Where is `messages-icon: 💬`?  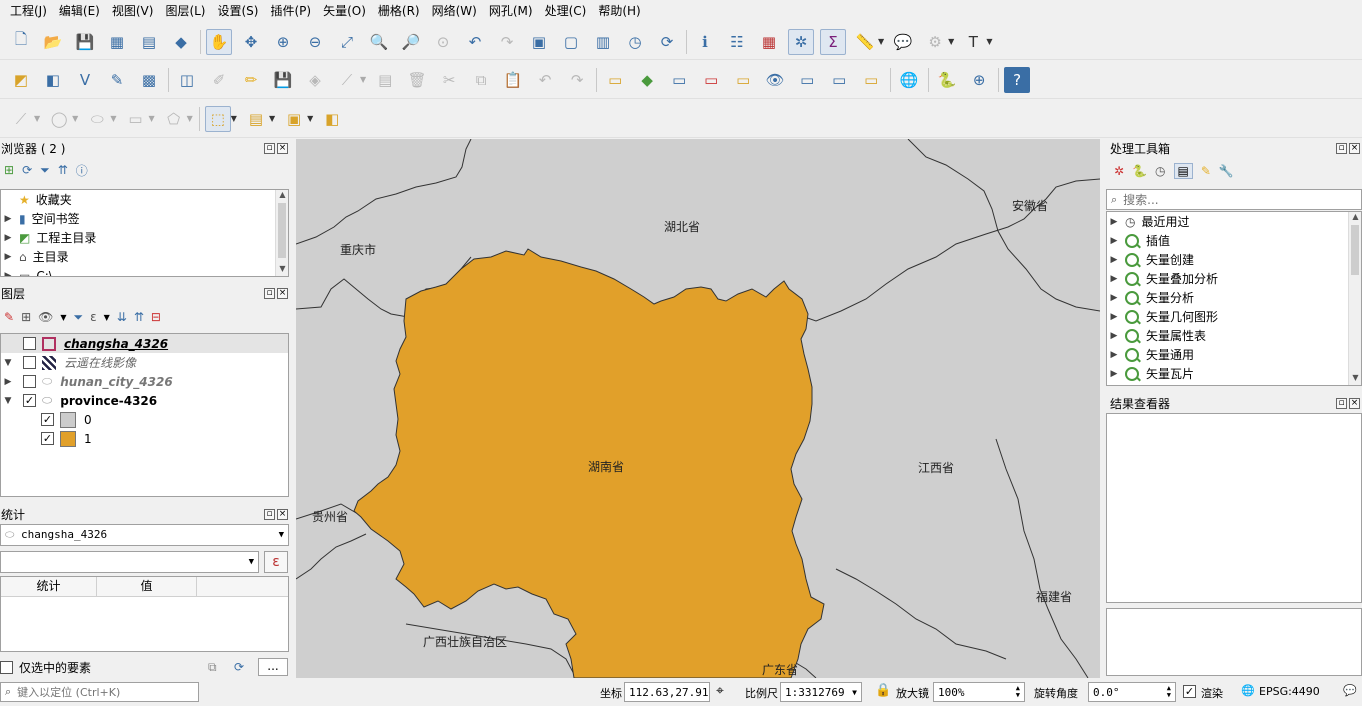
messages-icon: 💬 is located at coordinates (1350, 690).